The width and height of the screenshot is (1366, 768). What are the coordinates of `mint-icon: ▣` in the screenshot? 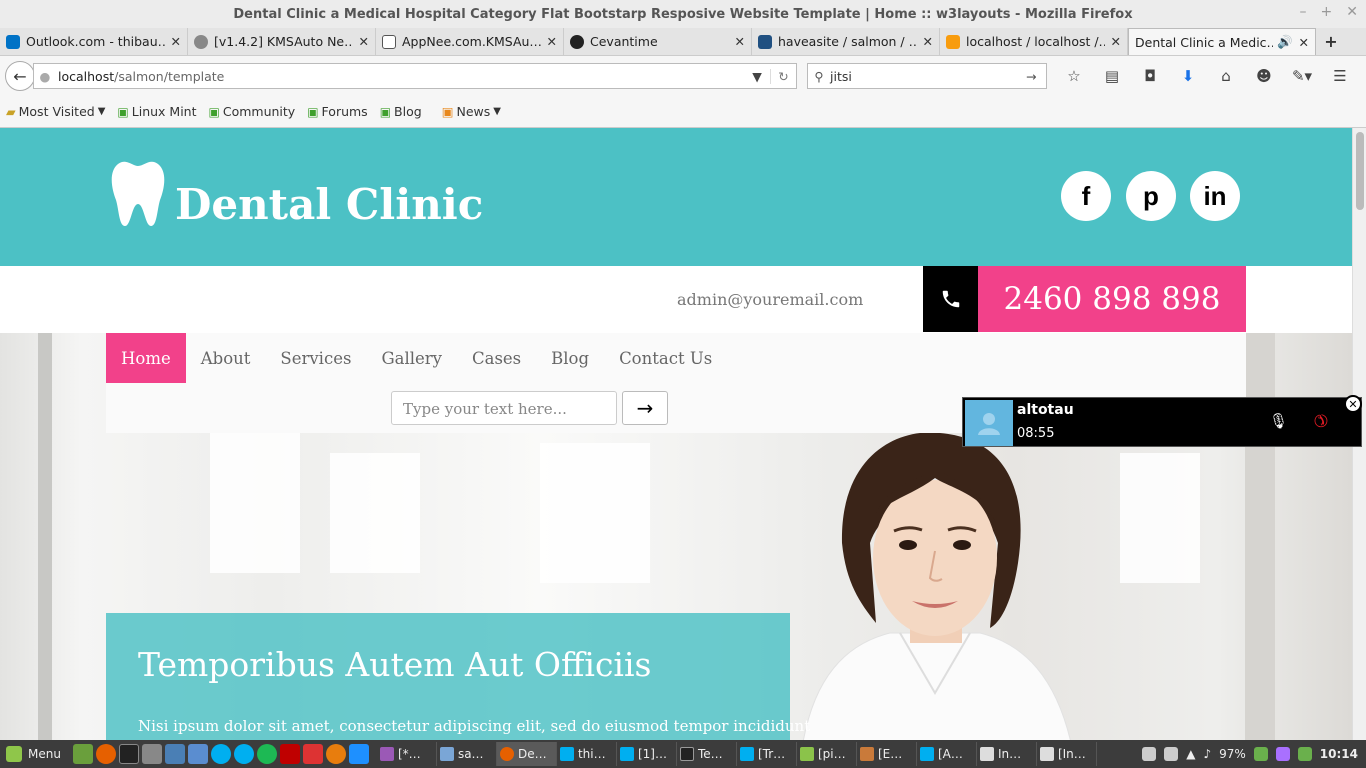 It's located at (123, 111).